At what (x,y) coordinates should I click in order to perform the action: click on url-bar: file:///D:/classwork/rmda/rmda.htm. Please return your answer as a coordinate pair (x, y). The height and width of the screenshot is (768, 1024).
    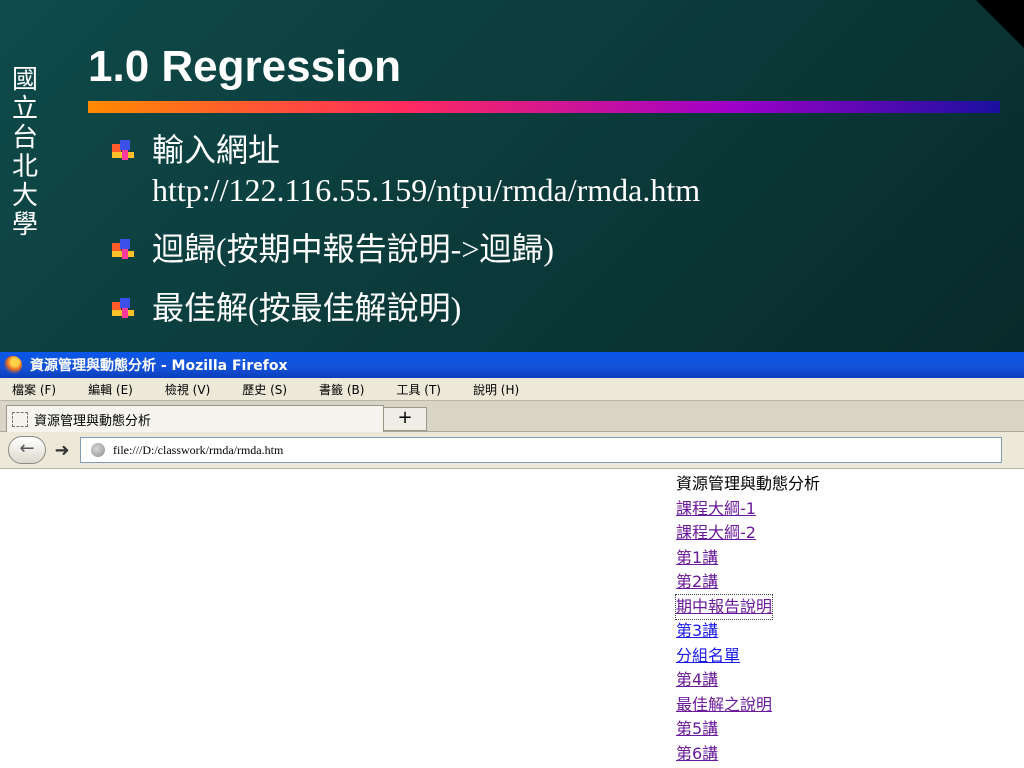
    Looking at the image, I should click on (541, 450).